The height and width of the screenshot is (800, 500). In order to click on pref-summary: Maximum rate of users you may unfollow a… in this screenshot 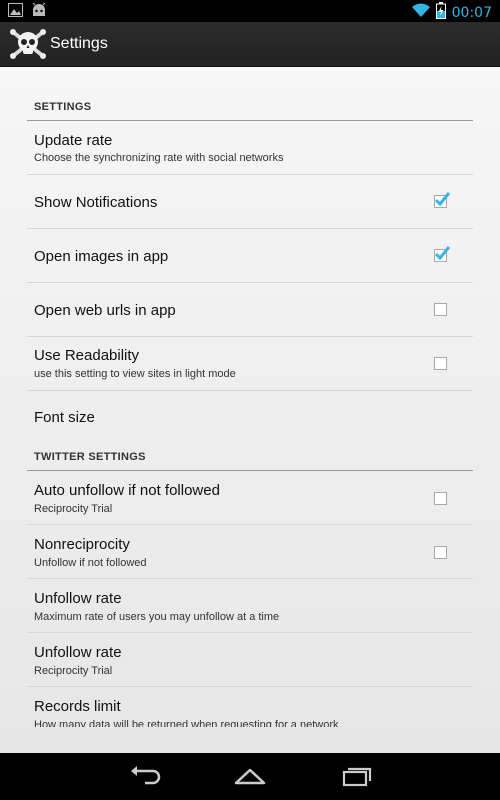, I will do `click(157, 617)`.